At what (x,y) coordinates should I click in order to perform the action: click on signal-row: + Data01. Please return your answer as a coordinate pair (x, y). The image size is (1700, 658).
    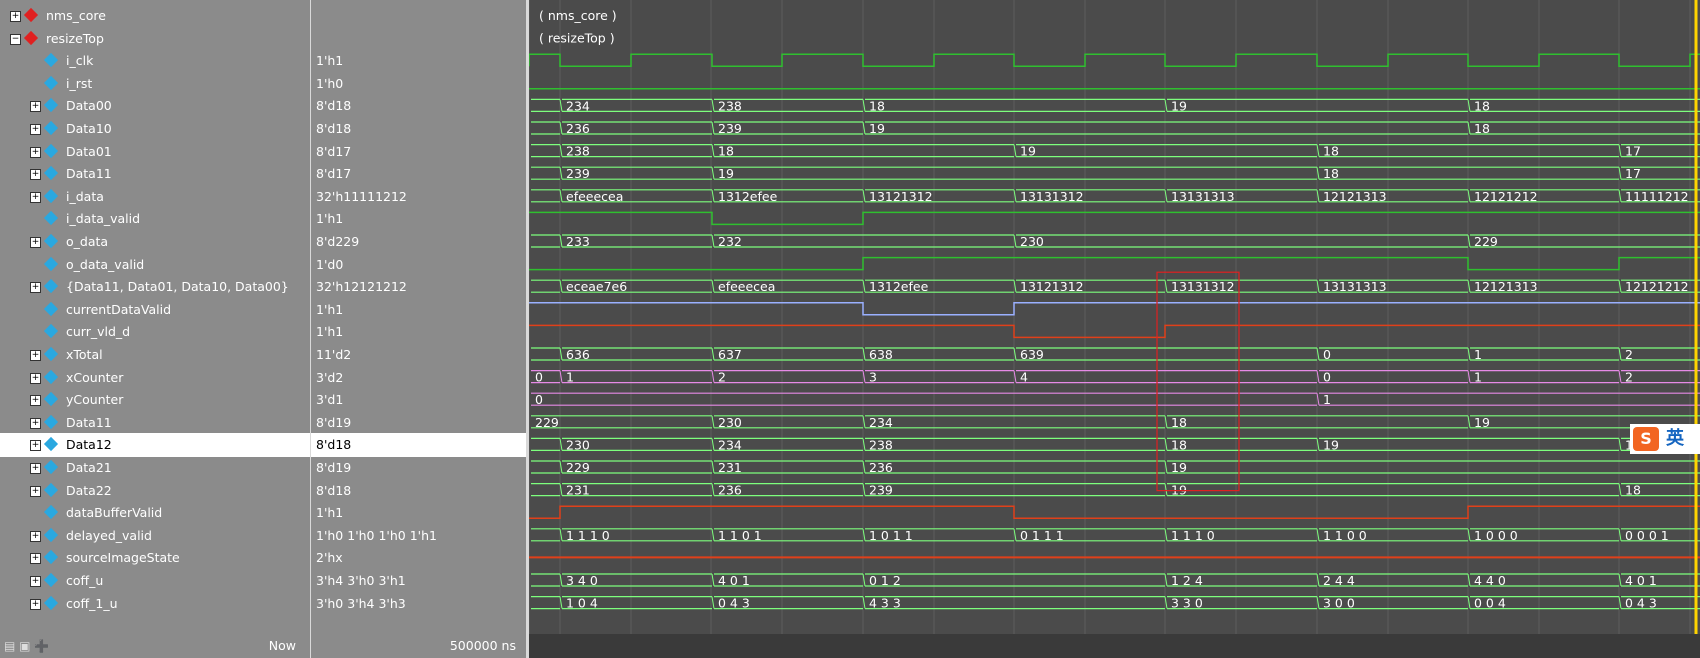
    Looking at the image, I should click on (155, 152).